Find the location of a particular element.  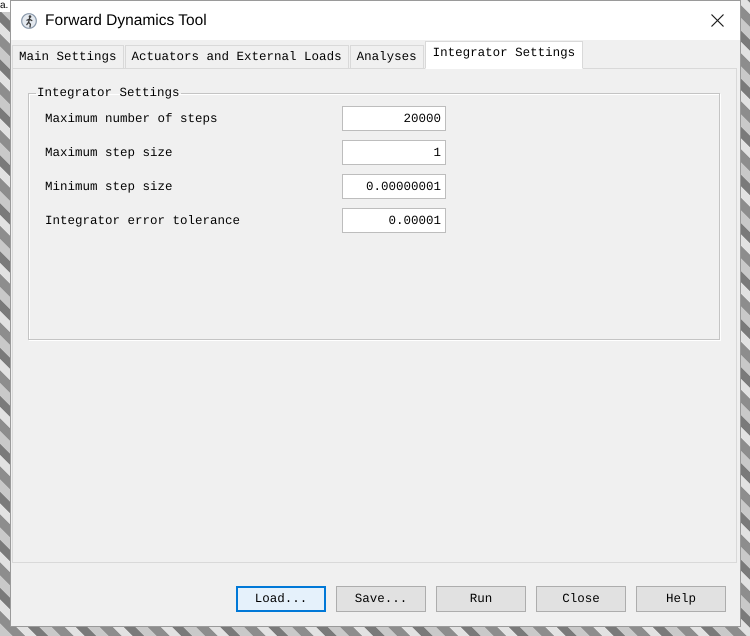

runner-icon is located at coordinates (29, 20).